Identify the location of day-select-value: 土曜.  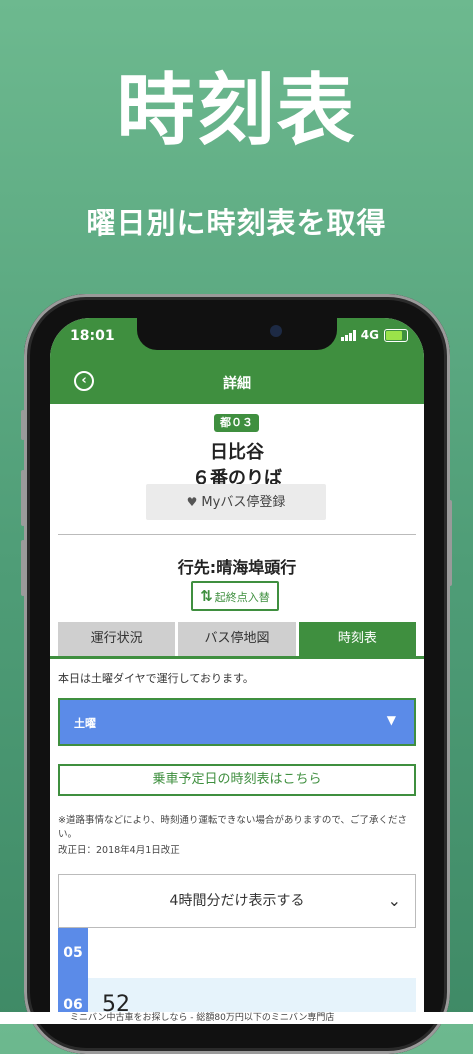
(85, 723).